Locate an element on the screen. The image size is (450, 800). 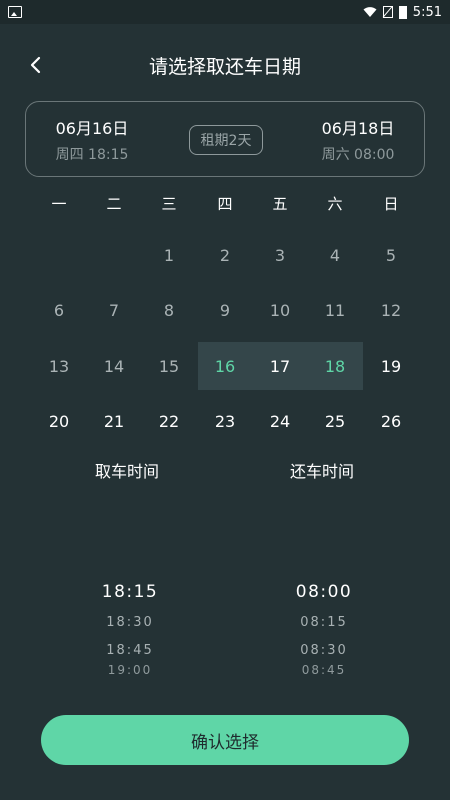
calendar-day: 15 is located at coordinates (169, 366).